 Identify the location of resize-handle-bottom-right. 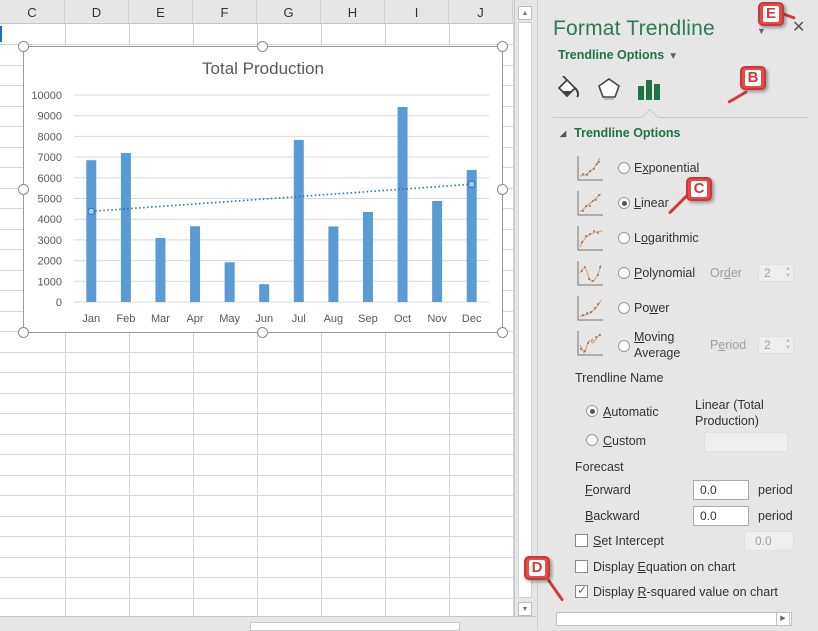
(502, 332).